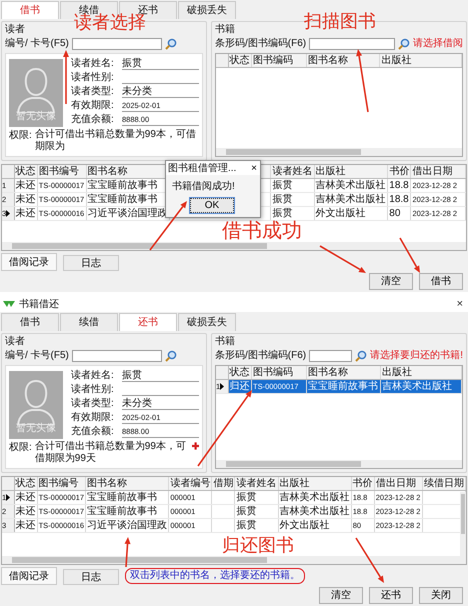 Image resolution: width=468 pixels, height=606 pixels. What do you see at coordinates (110, 453) in the screenshot?
I see `permission-text: 合计可借出书籍总数量为99本，可借期限为99天` at bounding box center [110, 453].